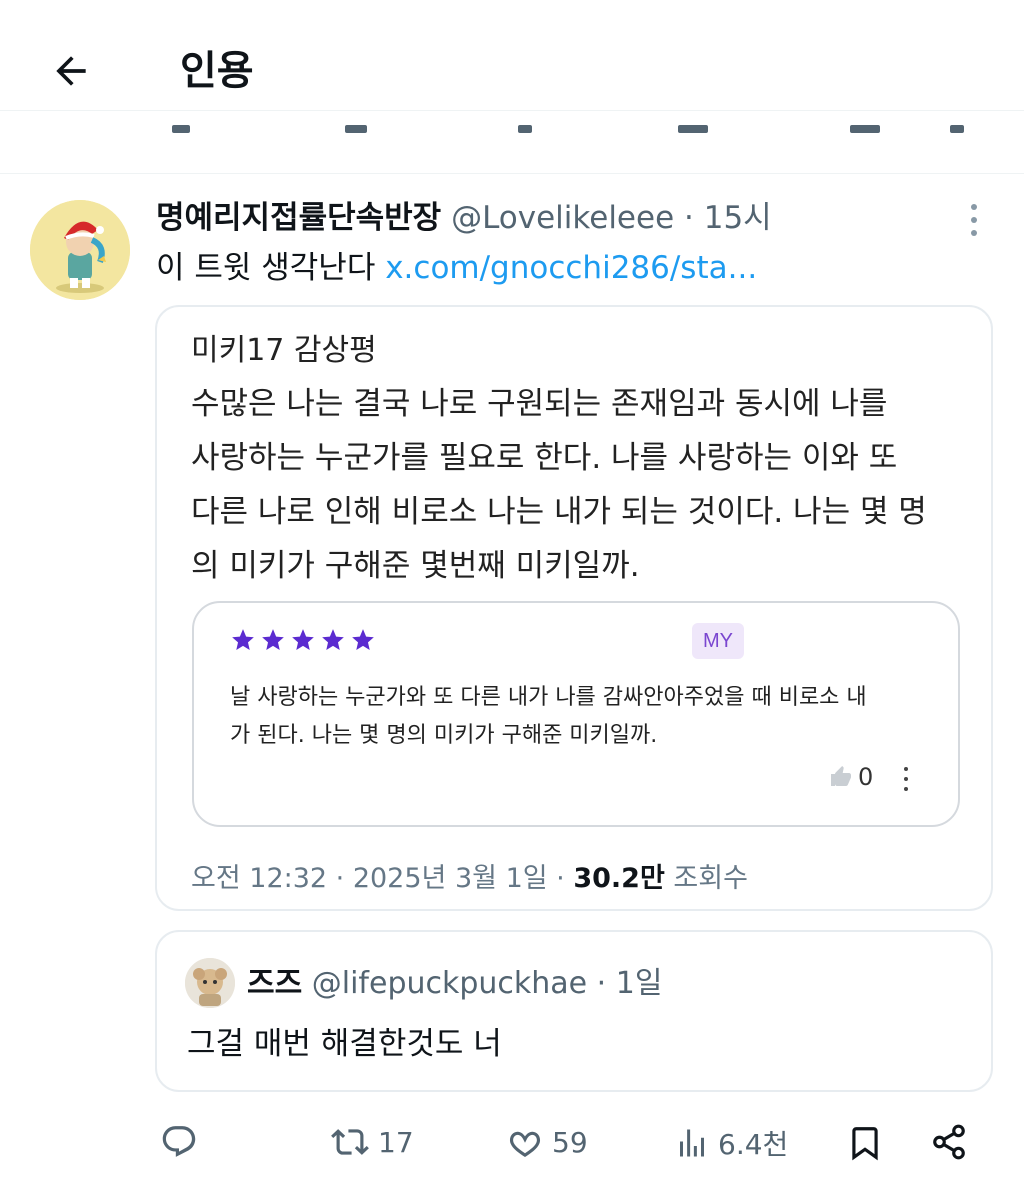 This screenshot has height=1193, width=1024. I want to click on more-options-button, so click(974, 220).